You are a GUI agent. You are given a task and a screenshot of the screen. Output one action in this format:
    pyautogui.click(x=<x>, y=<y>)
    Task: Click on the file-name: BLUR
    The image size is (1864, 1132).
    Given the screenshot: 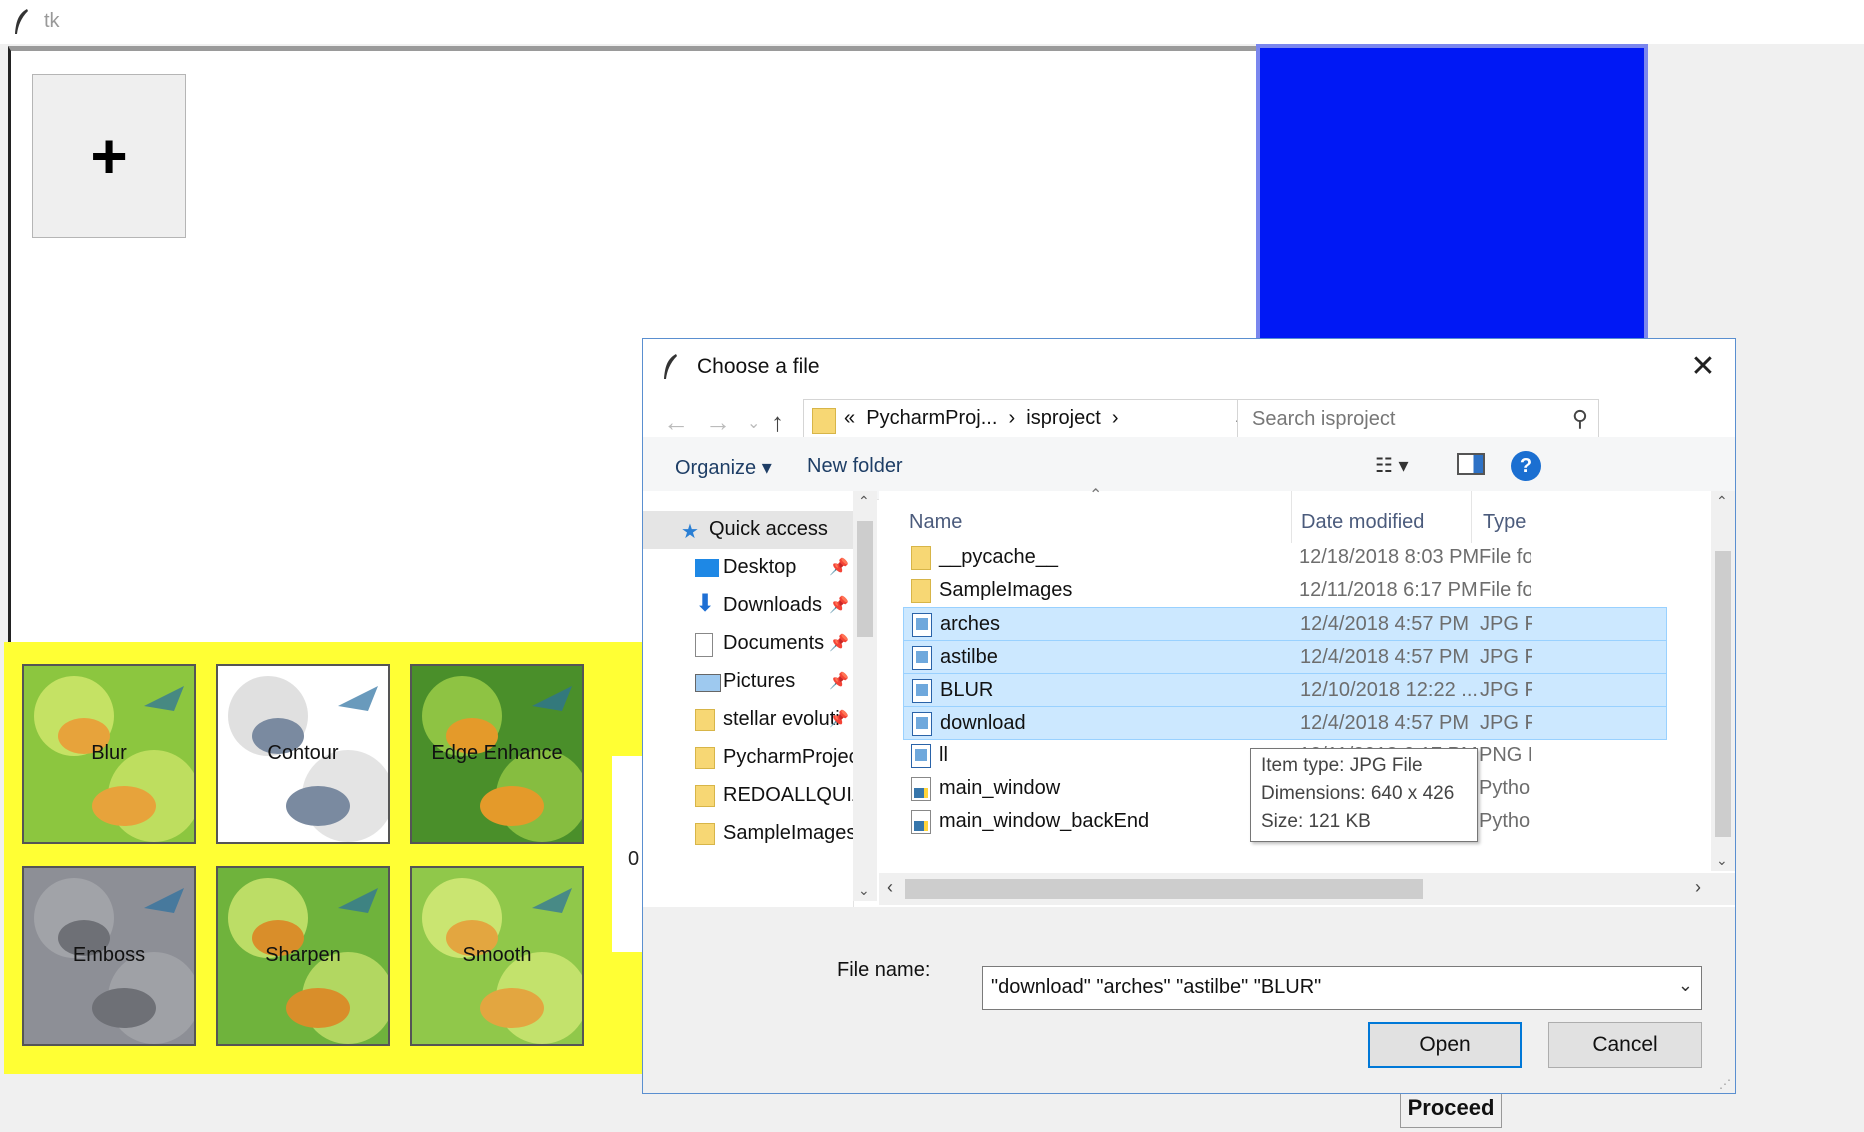 What is the action you would take?
    pyautogui.click(x=967, y=690)
    